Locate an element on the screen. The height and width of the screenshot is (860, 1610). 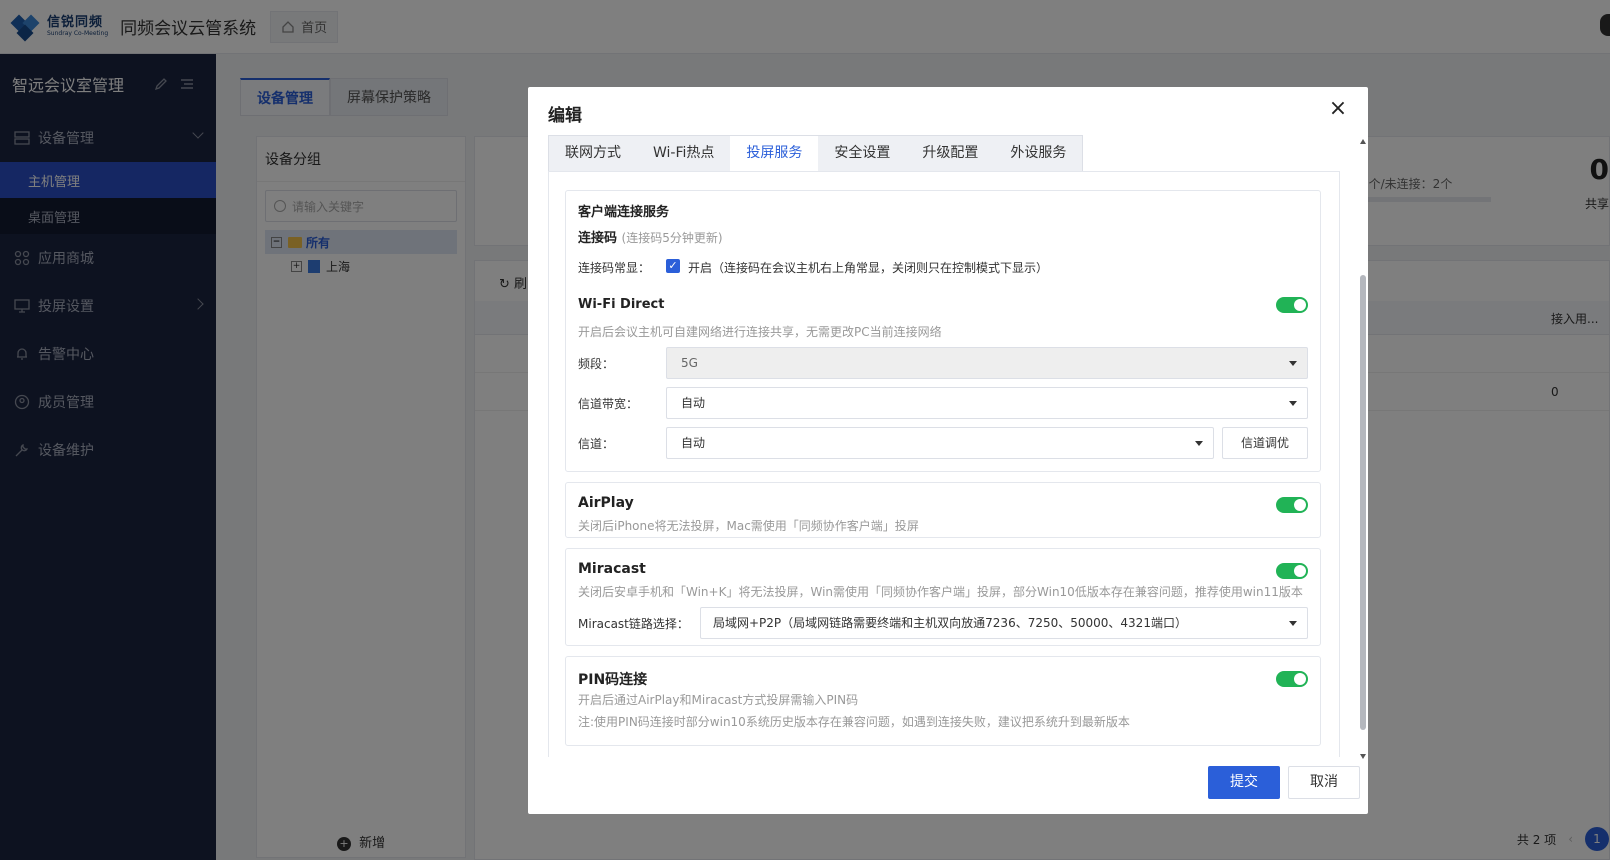
band-select: 5G is located at coordinates (987, 363).